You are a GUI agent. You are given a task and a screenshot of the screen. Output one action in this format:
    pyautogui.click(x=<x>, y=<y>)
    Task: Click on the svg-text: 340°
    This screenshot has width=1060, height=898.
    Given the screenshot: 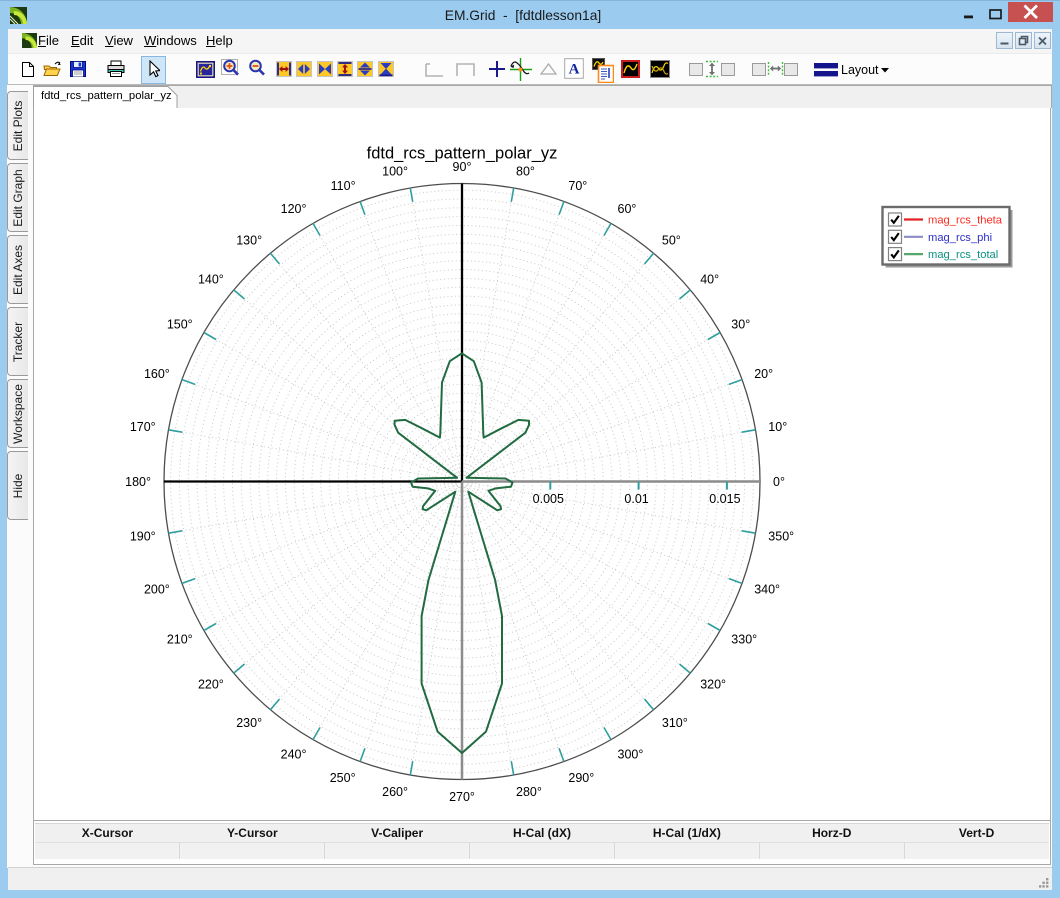 What is the action you would take?
    pyautogui.click(x=767, y=589)
    